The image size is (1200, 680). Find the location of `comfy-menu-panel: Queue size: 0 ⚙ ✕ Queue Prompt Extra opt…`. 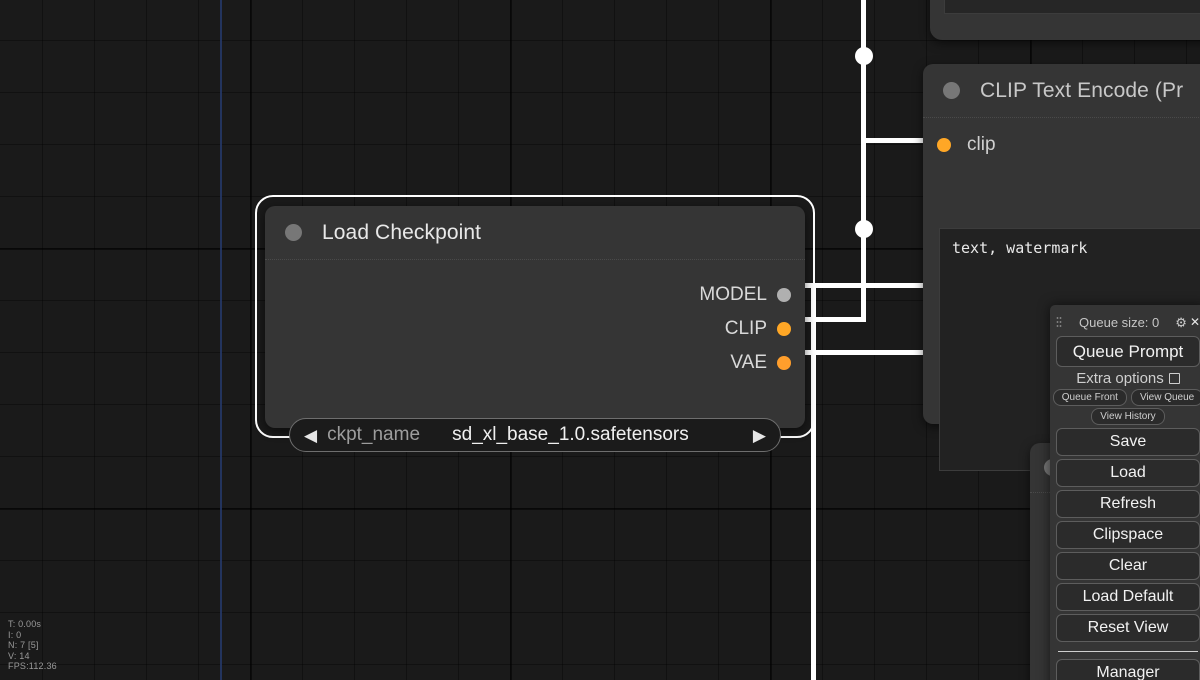

comfy-menu-panel: Queue size: 0 ⚙ ✕ Queue Prompt Extra opt… is located at coordinates (1125, 492).